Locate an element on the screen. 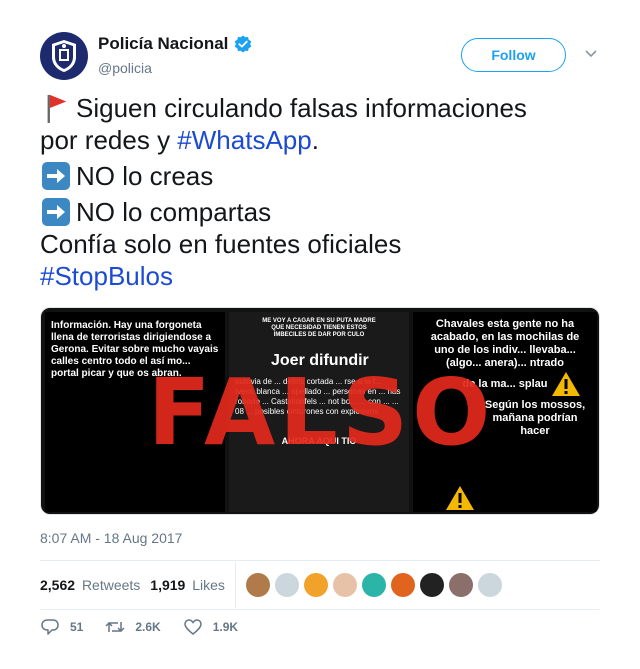  retweets-stat: 2,562 Retweets is located at coordinates (90, 585).